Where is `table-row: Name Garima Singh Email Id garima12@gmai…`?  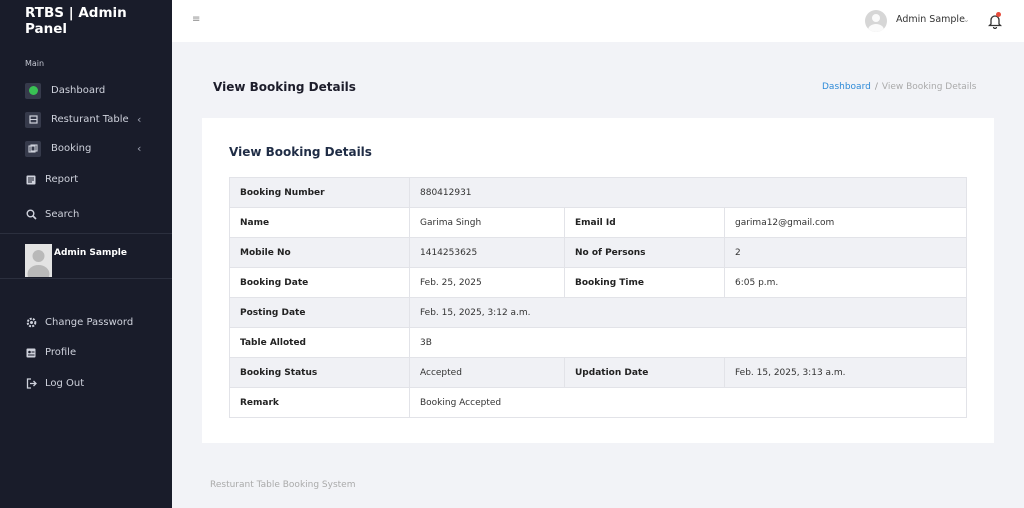 table-row: Name Garima Singh Email Id garima12@gmai… is located at coordinates (598, 222).